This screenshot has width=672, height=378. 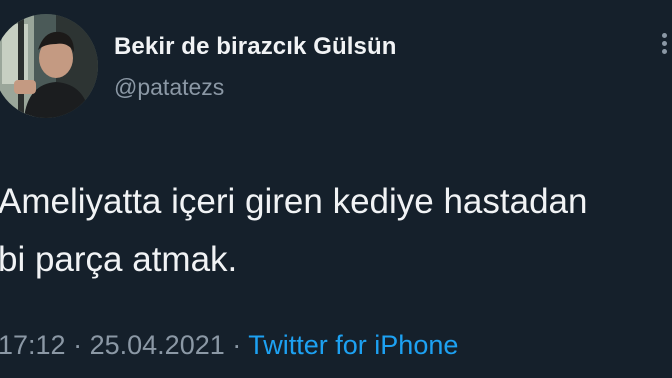 I want to click on avatar-photo, so click(x=49, y=66).